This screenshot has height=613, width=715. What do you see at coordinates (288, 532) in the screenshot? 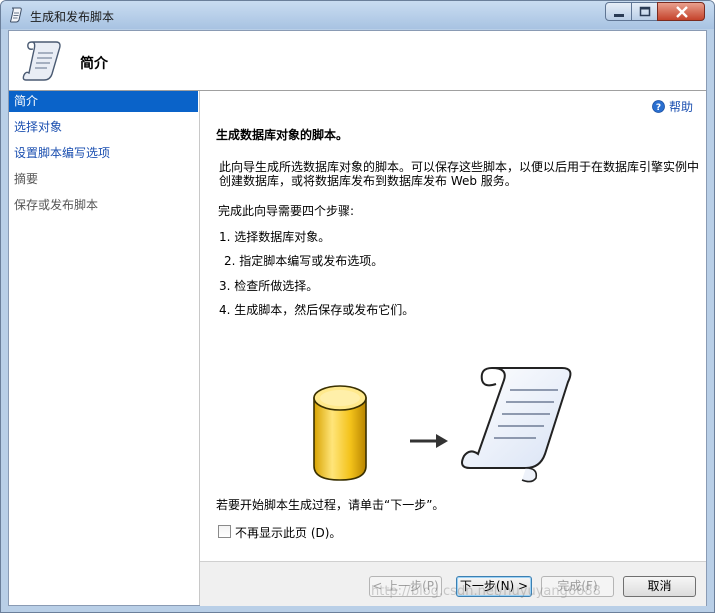
I see `dont-show-again-label: 不再显示此页 (D)。` at bounding box center [288, 532].